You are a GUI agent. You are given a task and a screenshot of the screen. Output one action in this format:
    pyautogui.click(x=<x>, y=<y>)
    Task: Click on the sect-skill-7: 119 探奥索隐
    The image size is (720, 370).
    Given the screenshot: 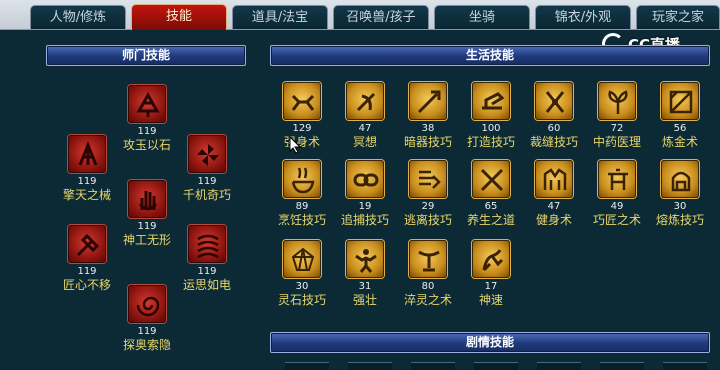 What is the action you would take?
    pyautogui.click(x=147, y=318)
    